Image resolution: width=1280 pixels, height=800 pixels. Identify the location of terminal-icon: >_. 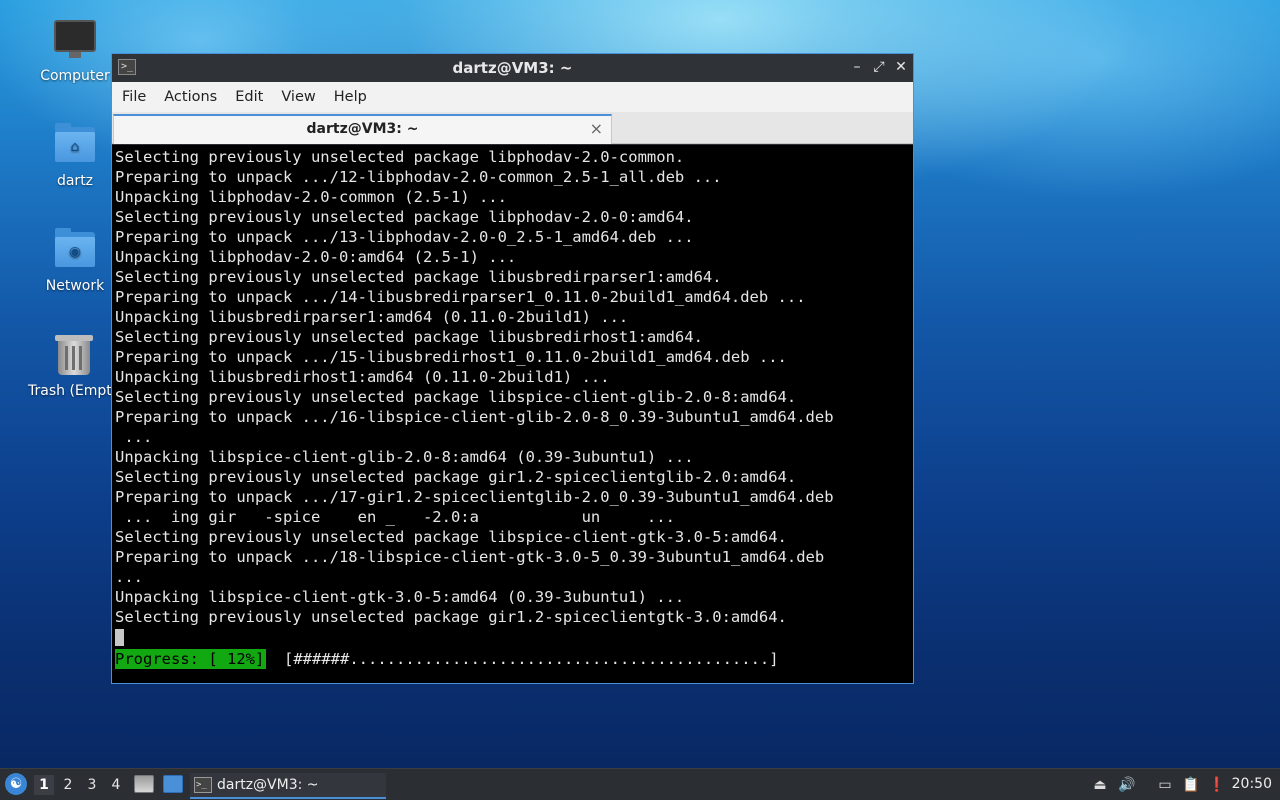
(203, 785).